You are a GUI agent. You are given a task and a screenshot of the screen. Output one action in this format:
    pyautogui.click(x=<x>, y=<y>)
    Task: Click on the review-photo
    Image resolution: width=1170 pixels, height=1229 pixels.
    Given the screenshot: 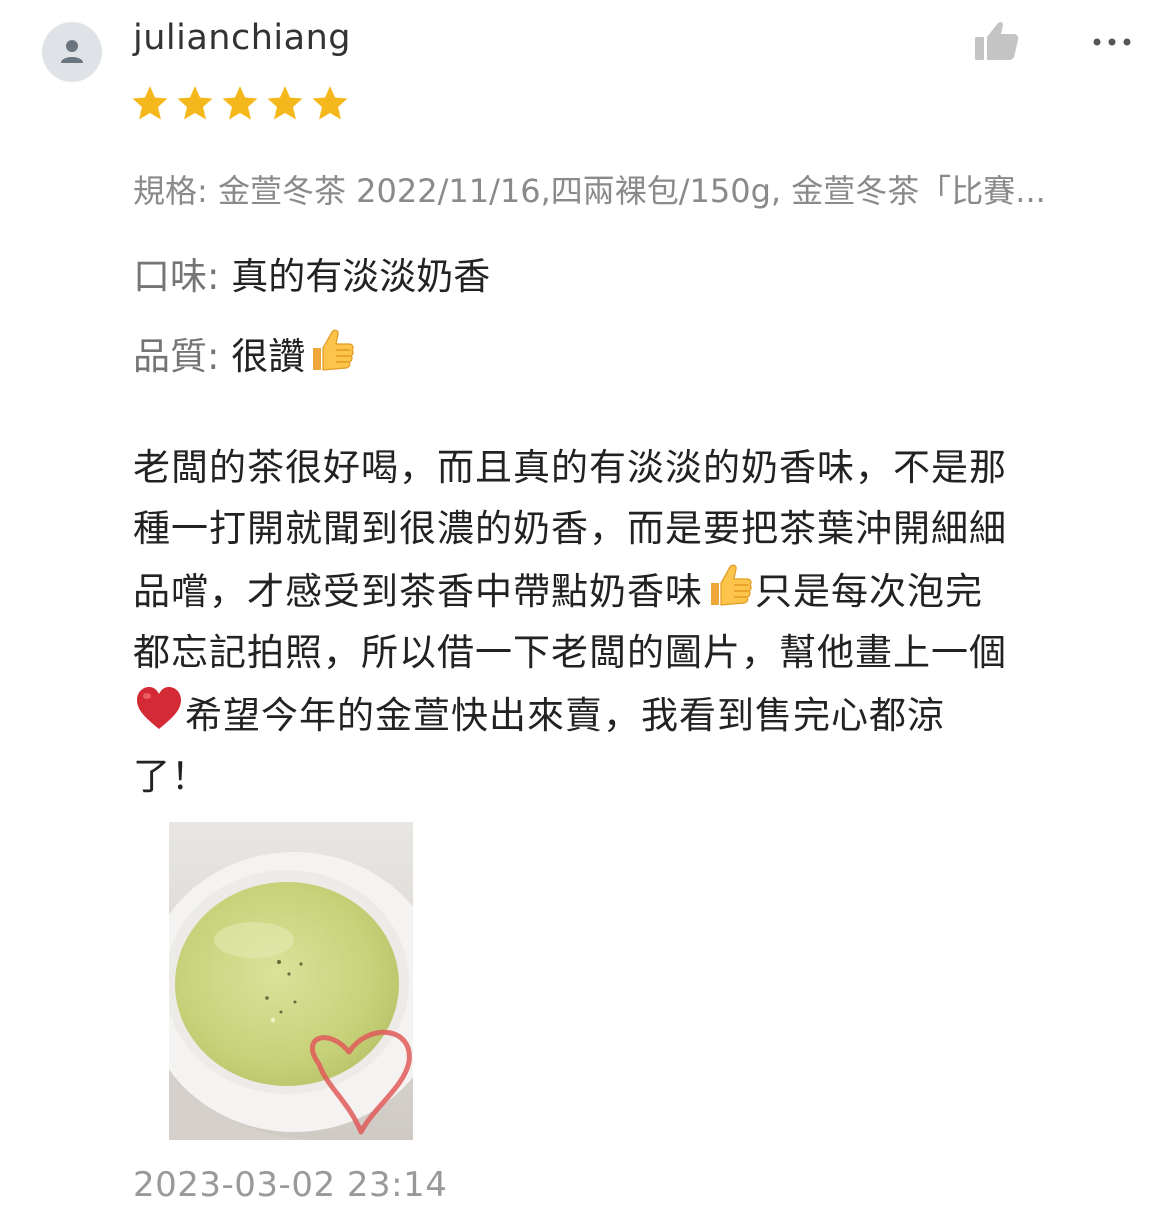 What is the action you would take?
    pyautogui.click(x=291, y=981)
    